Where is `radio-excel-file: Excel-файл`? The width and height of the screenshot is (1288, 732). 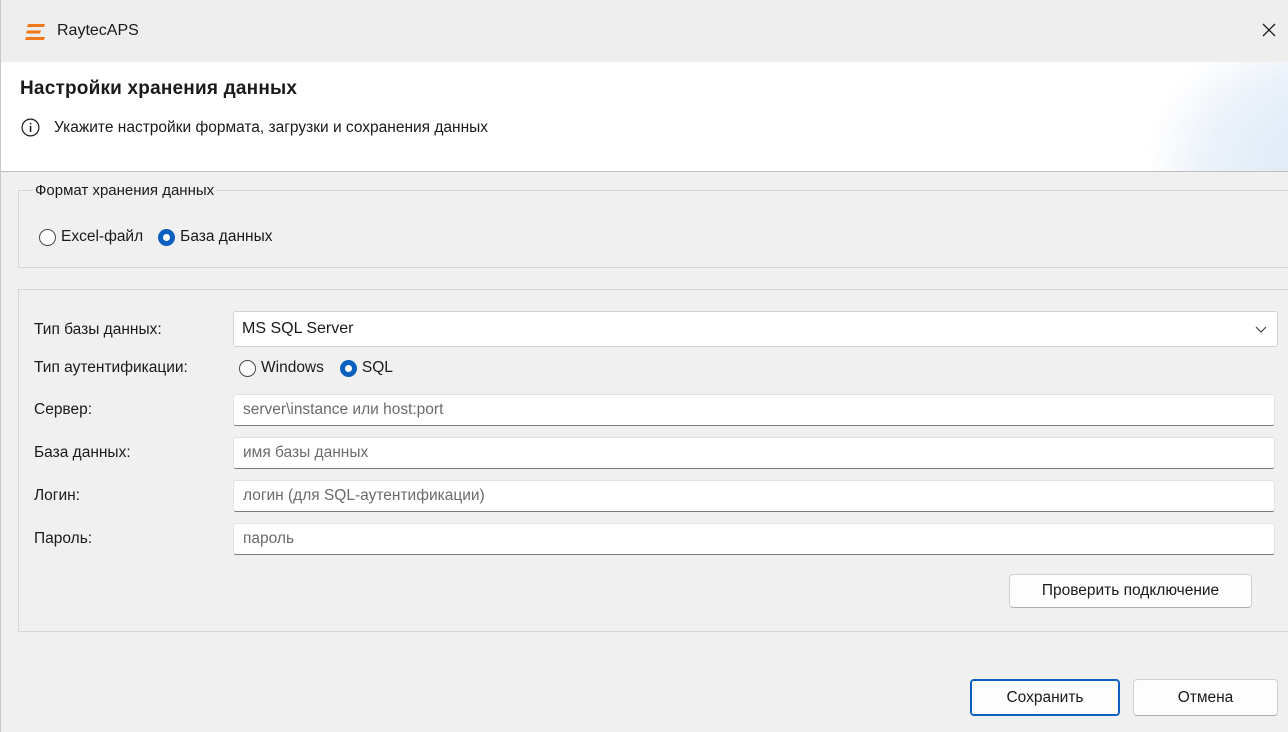 radio-excel-file: Excel-файл is located at coordinates (91, 237).